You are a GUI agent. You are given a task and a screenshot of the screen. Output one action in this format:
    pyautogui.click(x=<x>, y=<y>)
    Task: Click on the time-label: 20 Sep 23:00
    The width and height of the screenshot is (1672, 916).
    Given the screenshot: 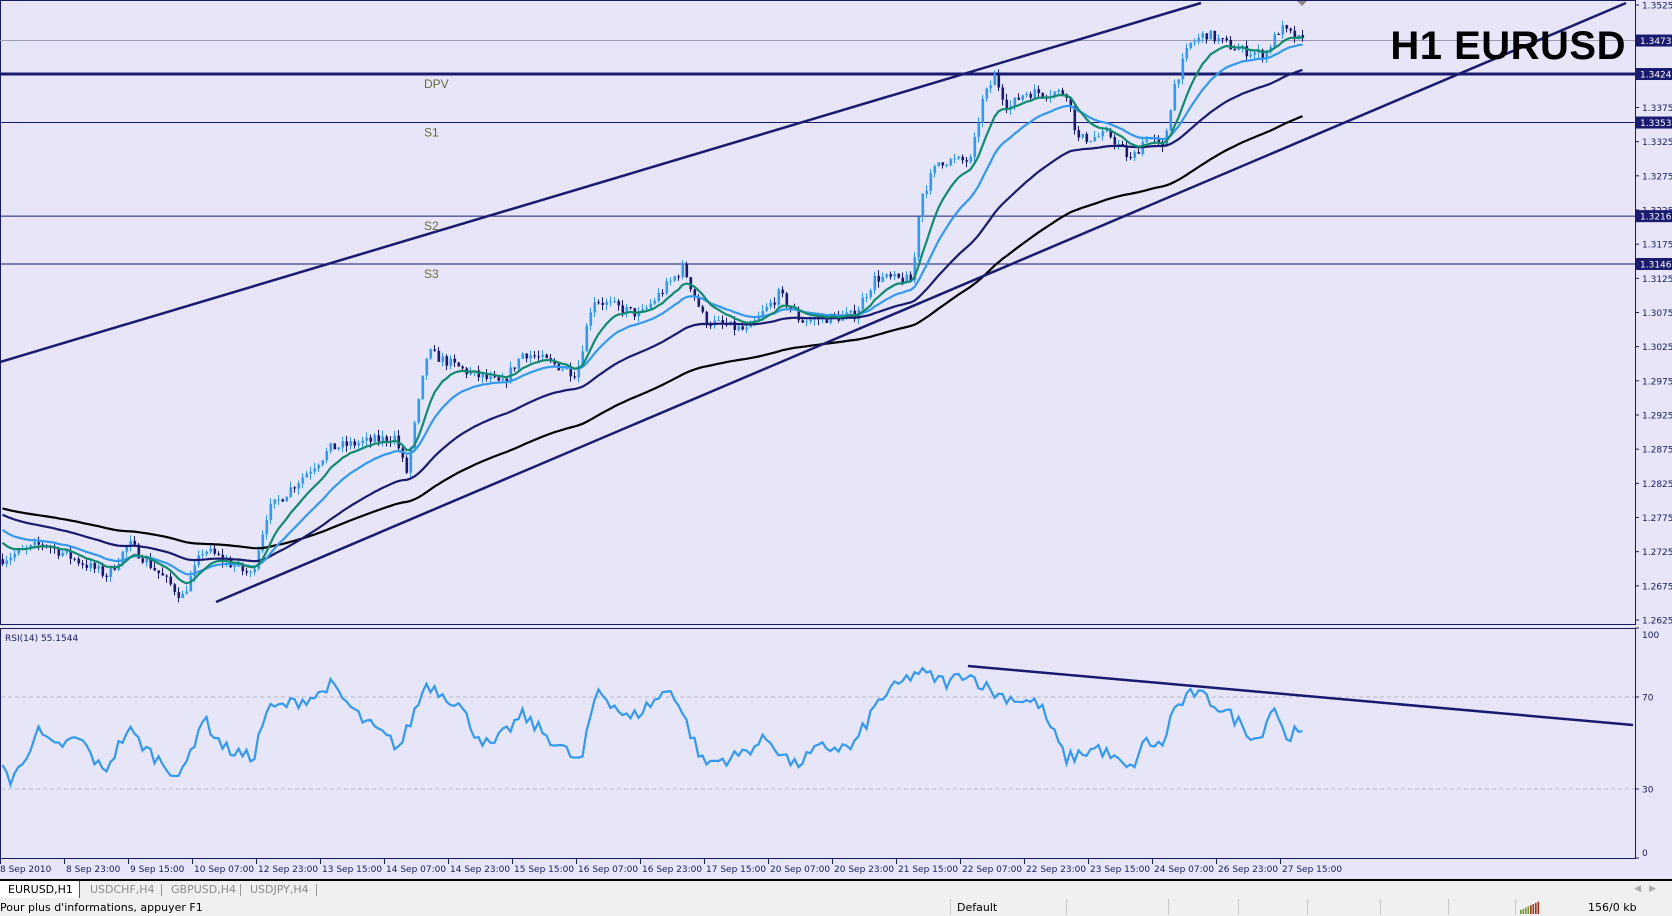 What is the action you would take?
    pyautogui.click(x=864, y=870)
    